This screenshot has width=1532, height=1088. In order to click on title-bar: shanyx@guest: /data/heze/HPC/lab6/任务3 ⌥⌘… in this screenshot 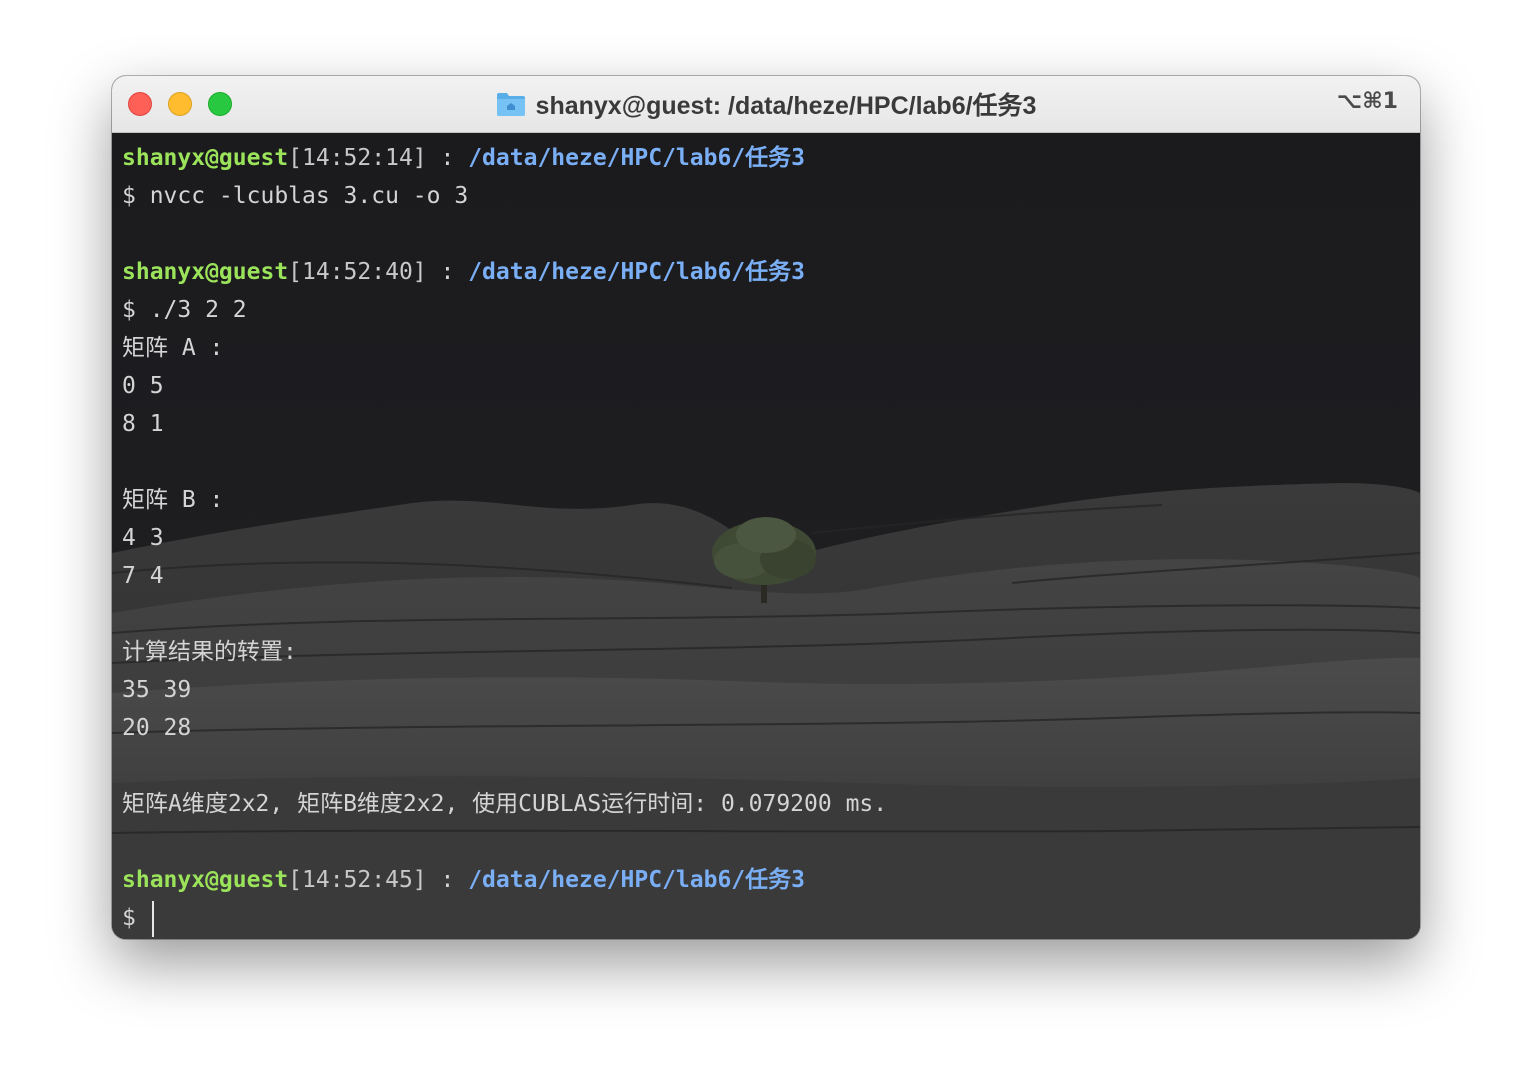, I will do `click(766, 104)`.